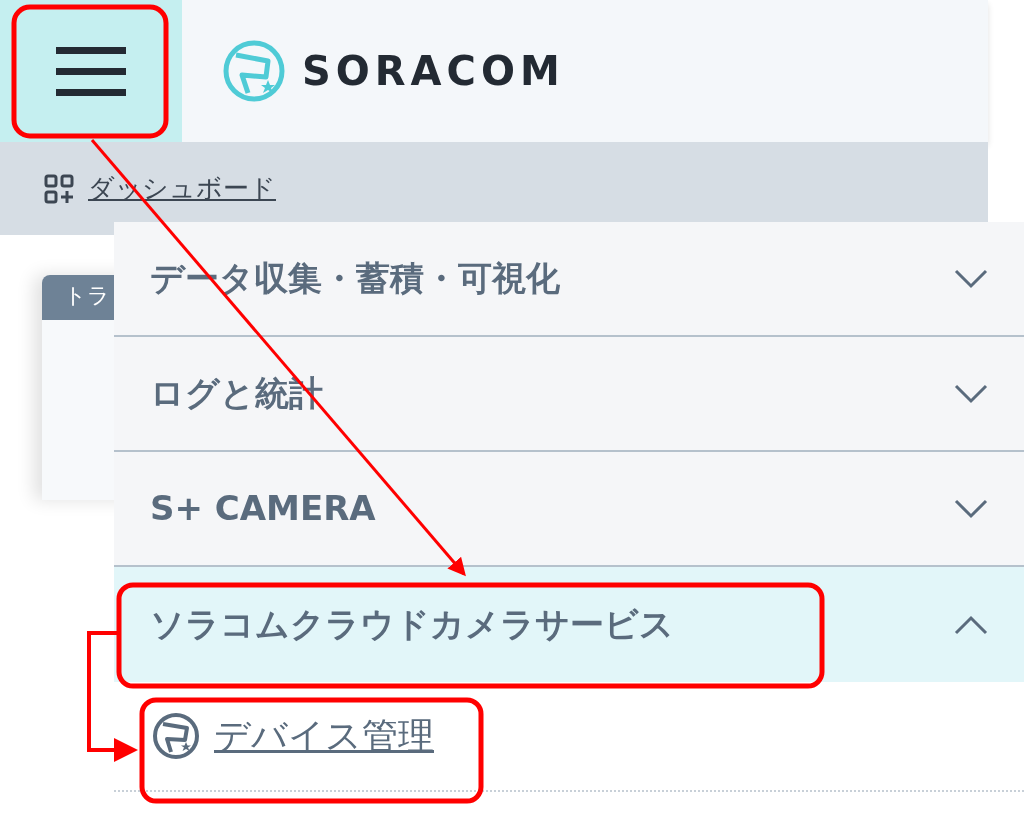 This screenshot has width=1024, height=814. Describe the element at coordinates (263, 508) in the screenshot. I see `section-label: S+ CAMERA` at that location.